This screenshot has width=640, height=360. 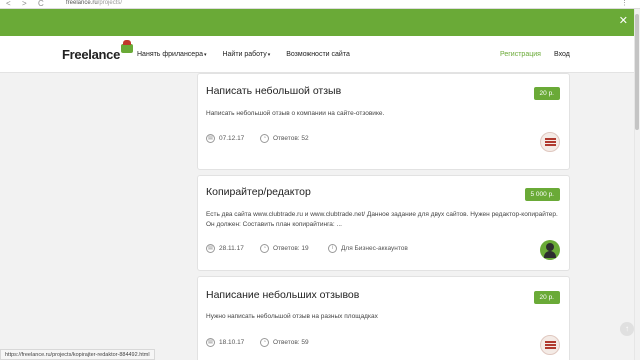 I want to click on business-only-note: i Для Бизнес-аккаунтов, so click(x=368, y=248).